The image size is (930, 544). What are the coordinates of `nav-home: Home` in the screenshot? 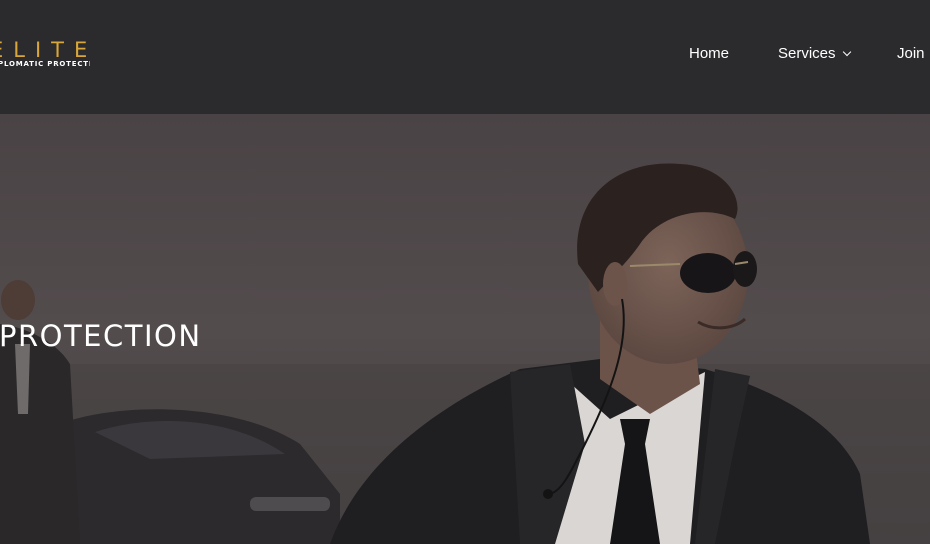 It's located at (709, 54).